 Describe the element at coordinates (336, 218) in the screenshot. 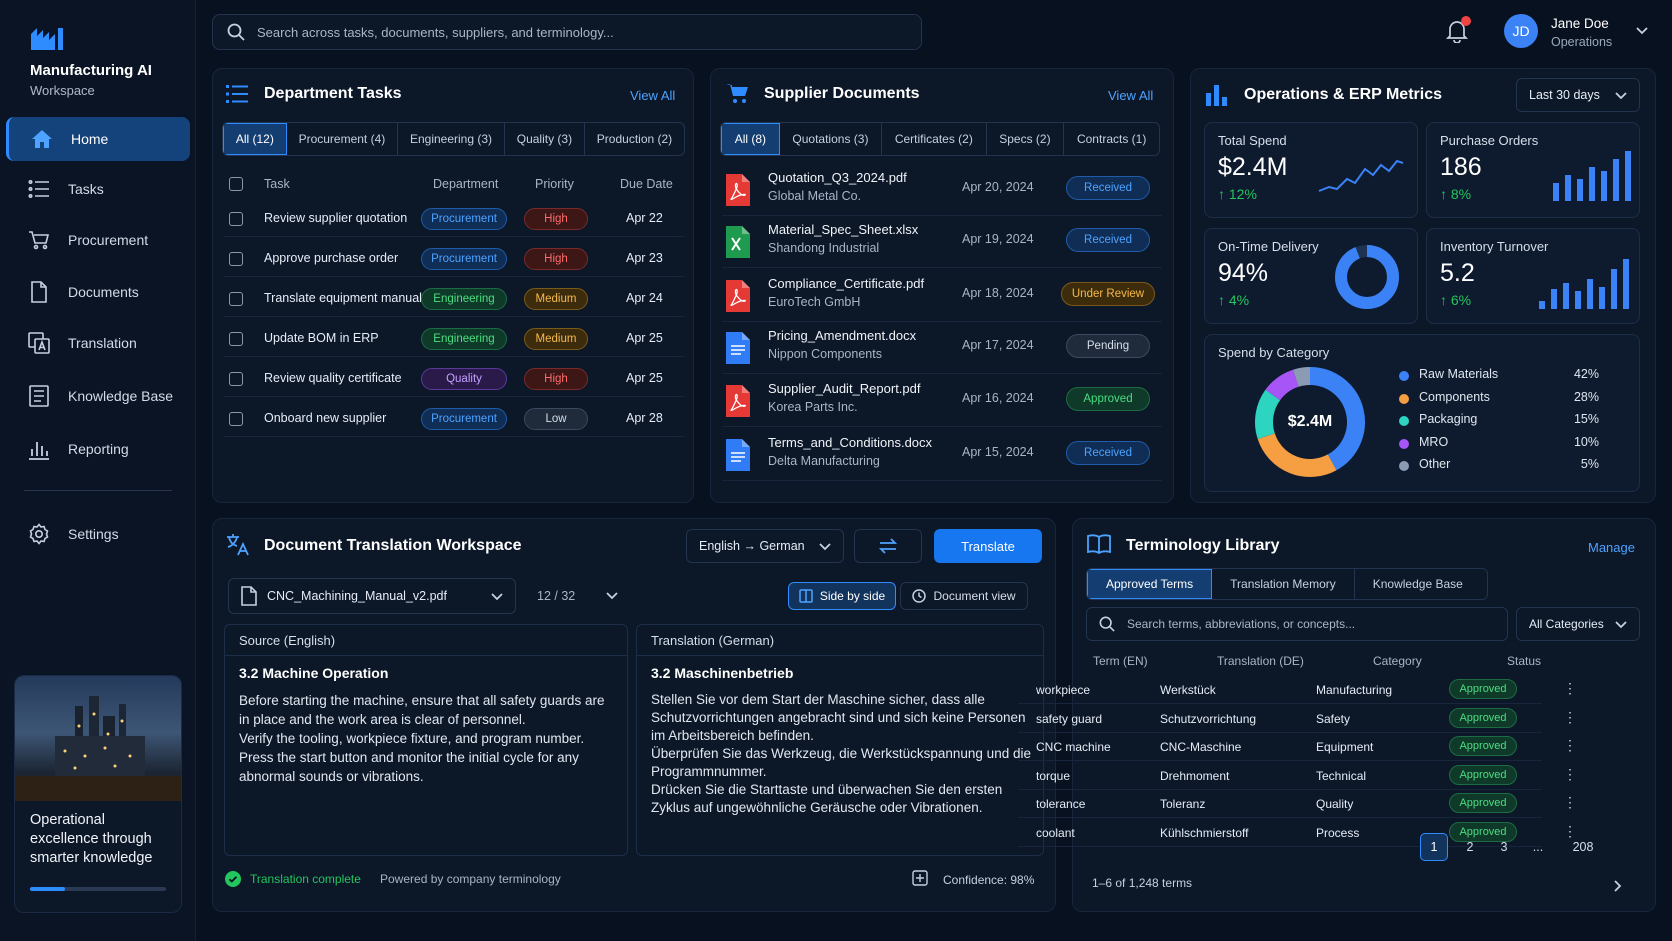

I see `task-name: Review supplier quotation` at that location.